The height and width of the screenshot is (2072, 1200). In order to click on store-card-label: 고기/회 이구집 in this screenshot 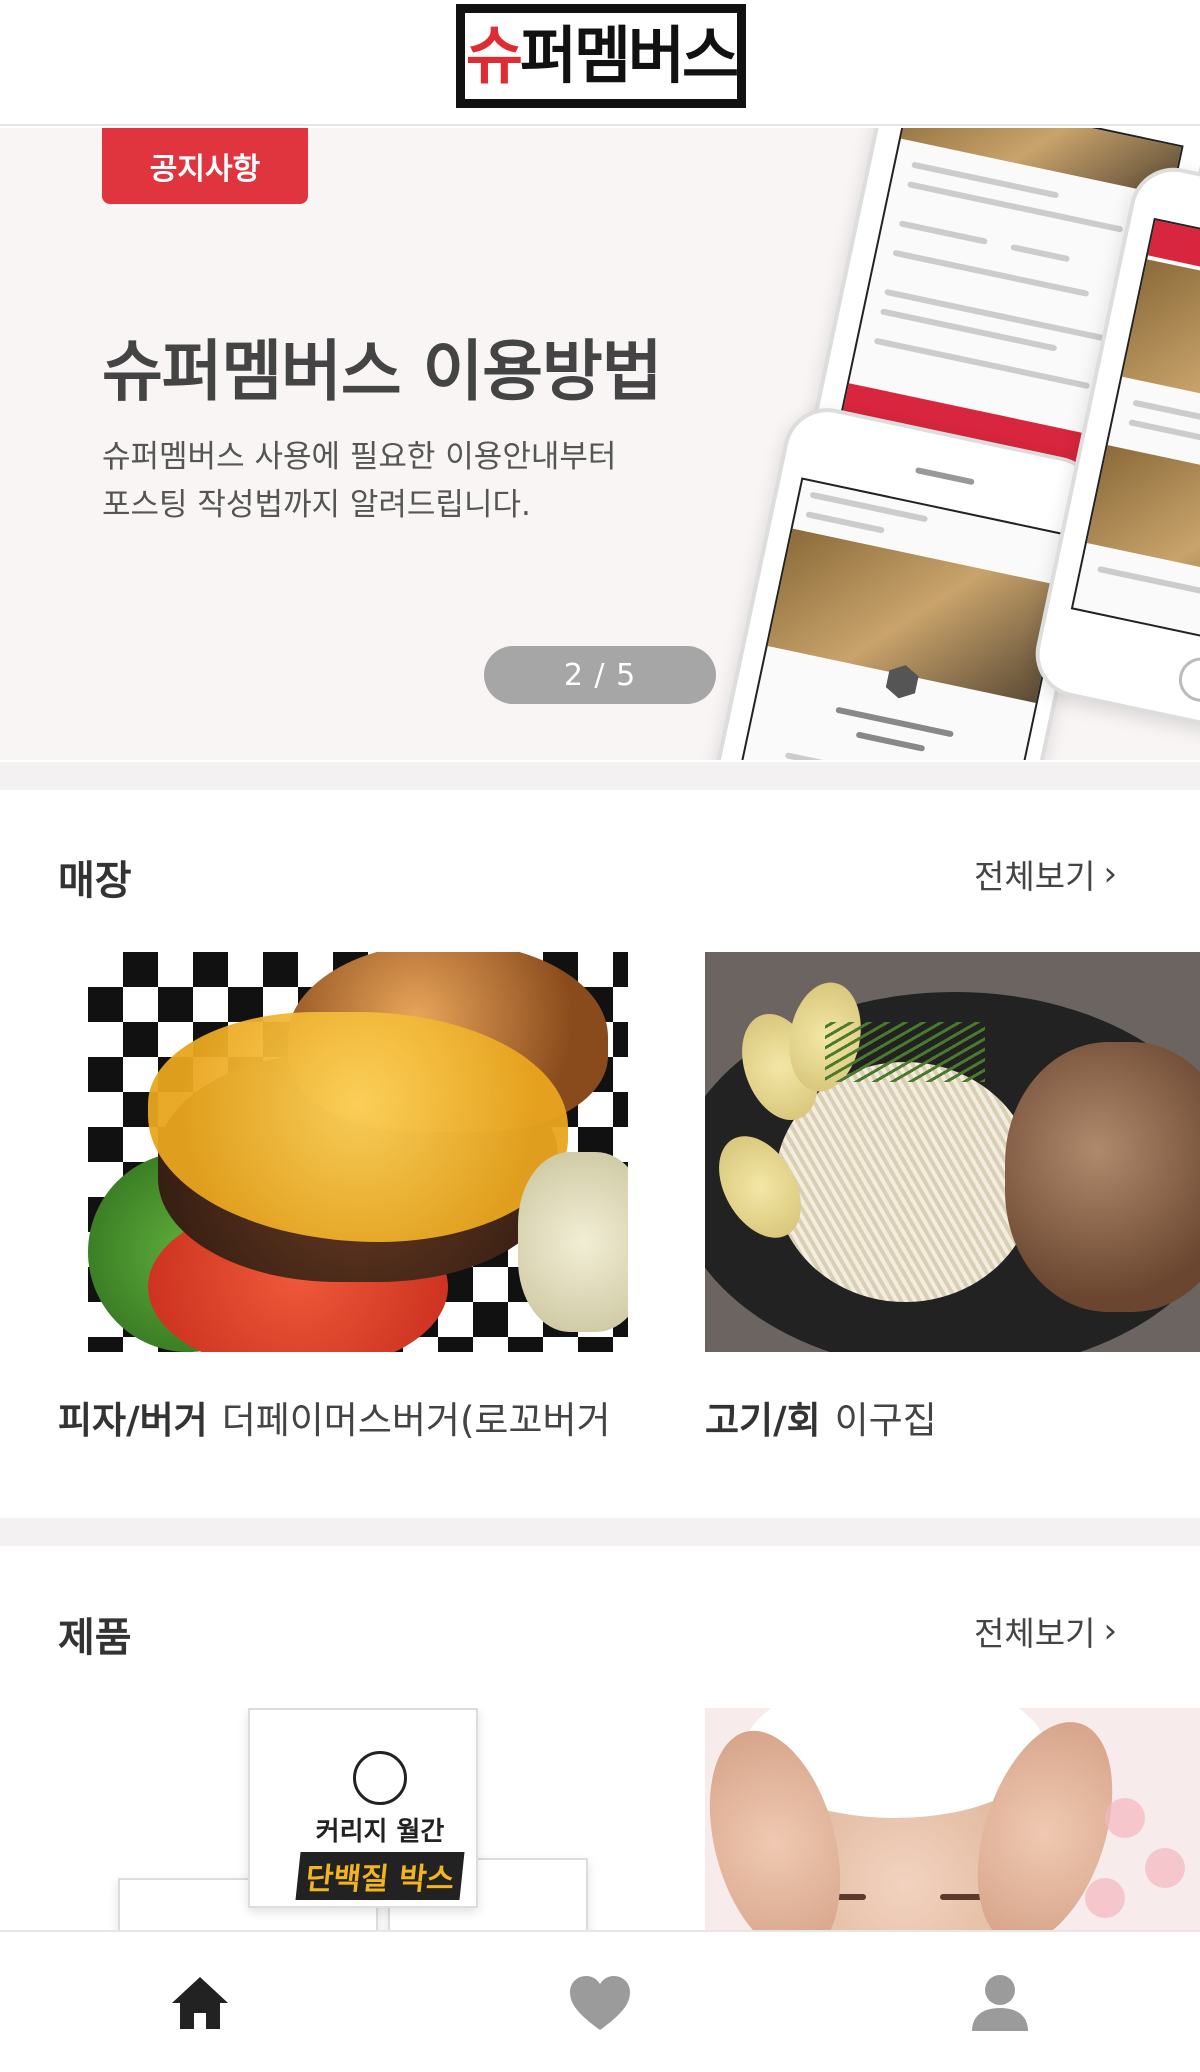, I will do `click(952, 1417)`.